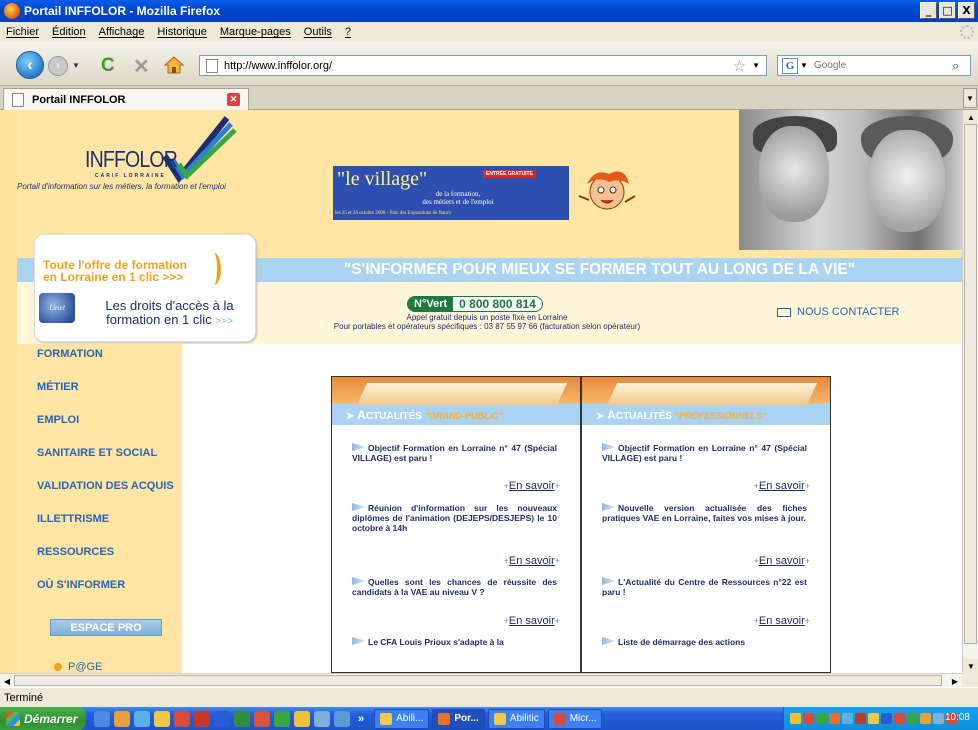 This screenshot has width=978, height=730. Describe the element at coordinates (928, 10) in the screenshot. I see `minimize-button: _` at that location.